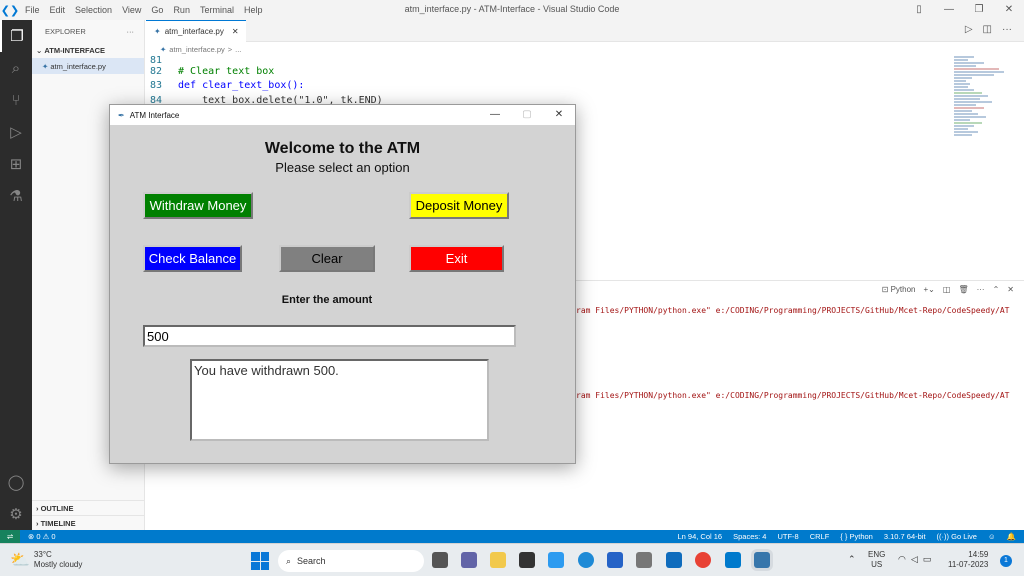  I want to click on encoding: UTF-8, so click(787, 536).